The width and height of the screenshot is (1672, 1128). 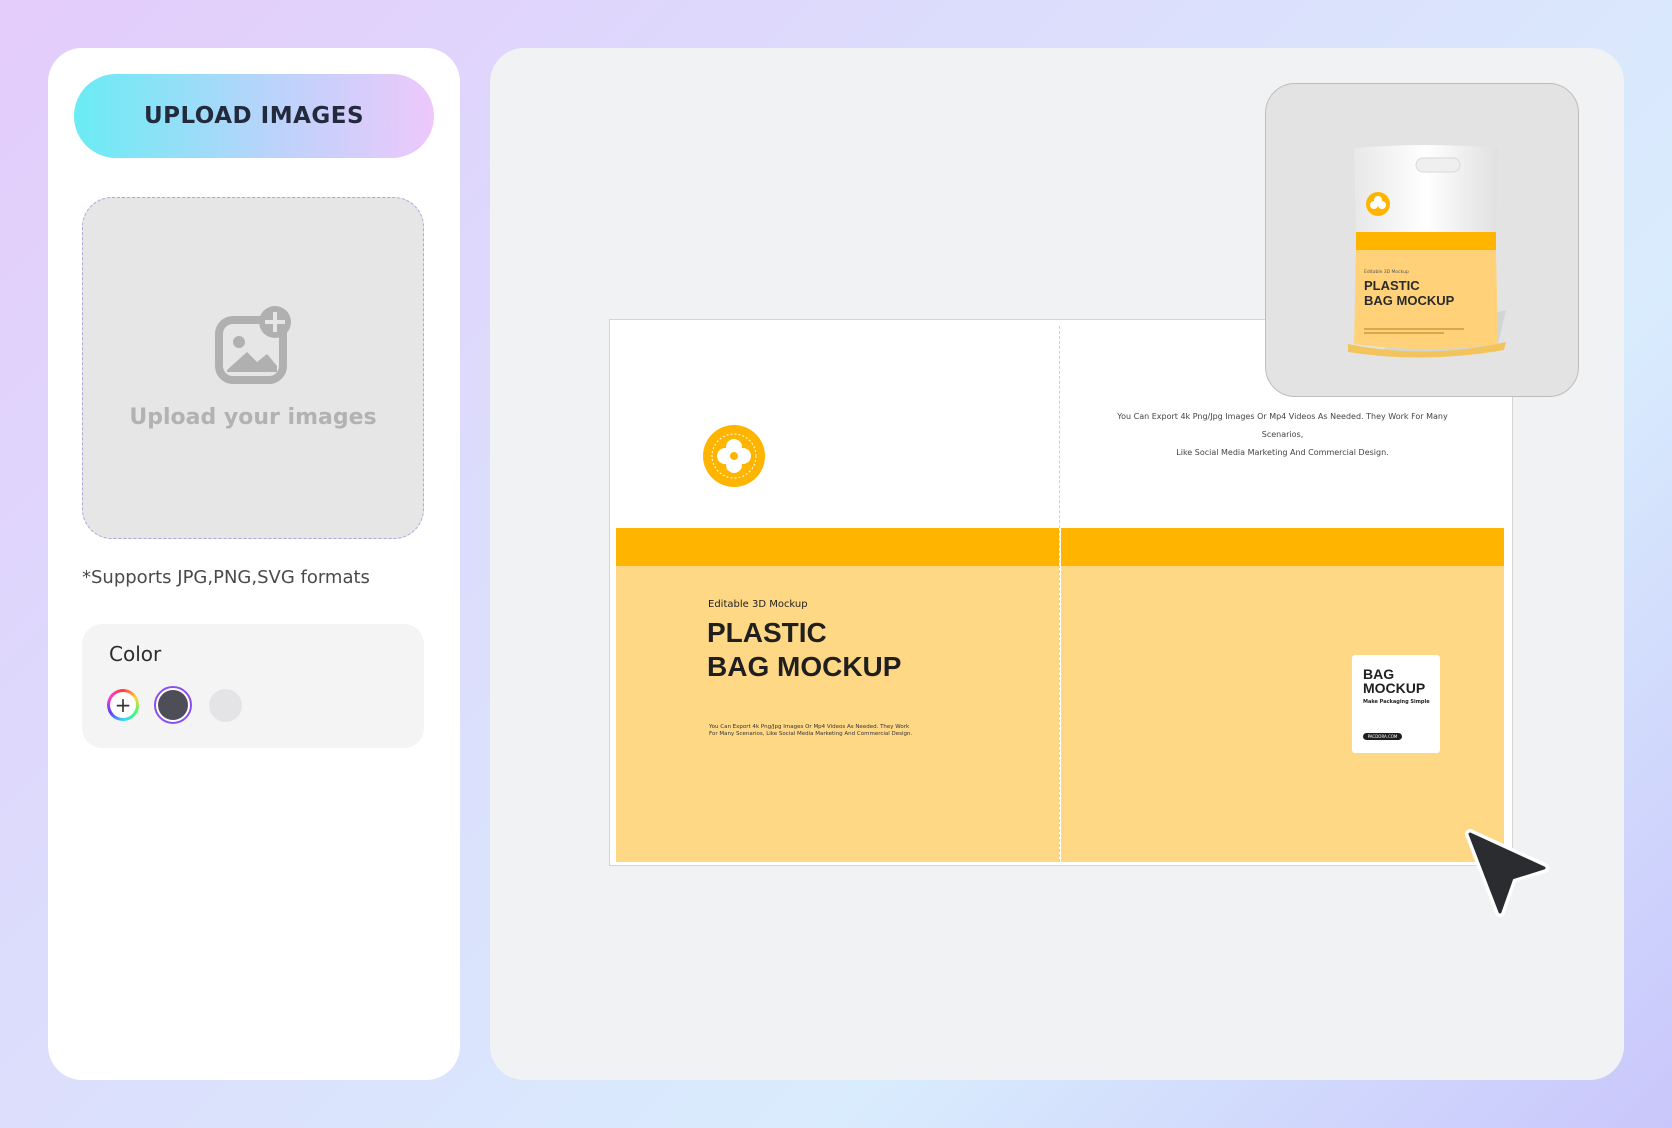 I want to click on preview-title-line2: BAG MOCKUP, so click(x=1409, y=300).